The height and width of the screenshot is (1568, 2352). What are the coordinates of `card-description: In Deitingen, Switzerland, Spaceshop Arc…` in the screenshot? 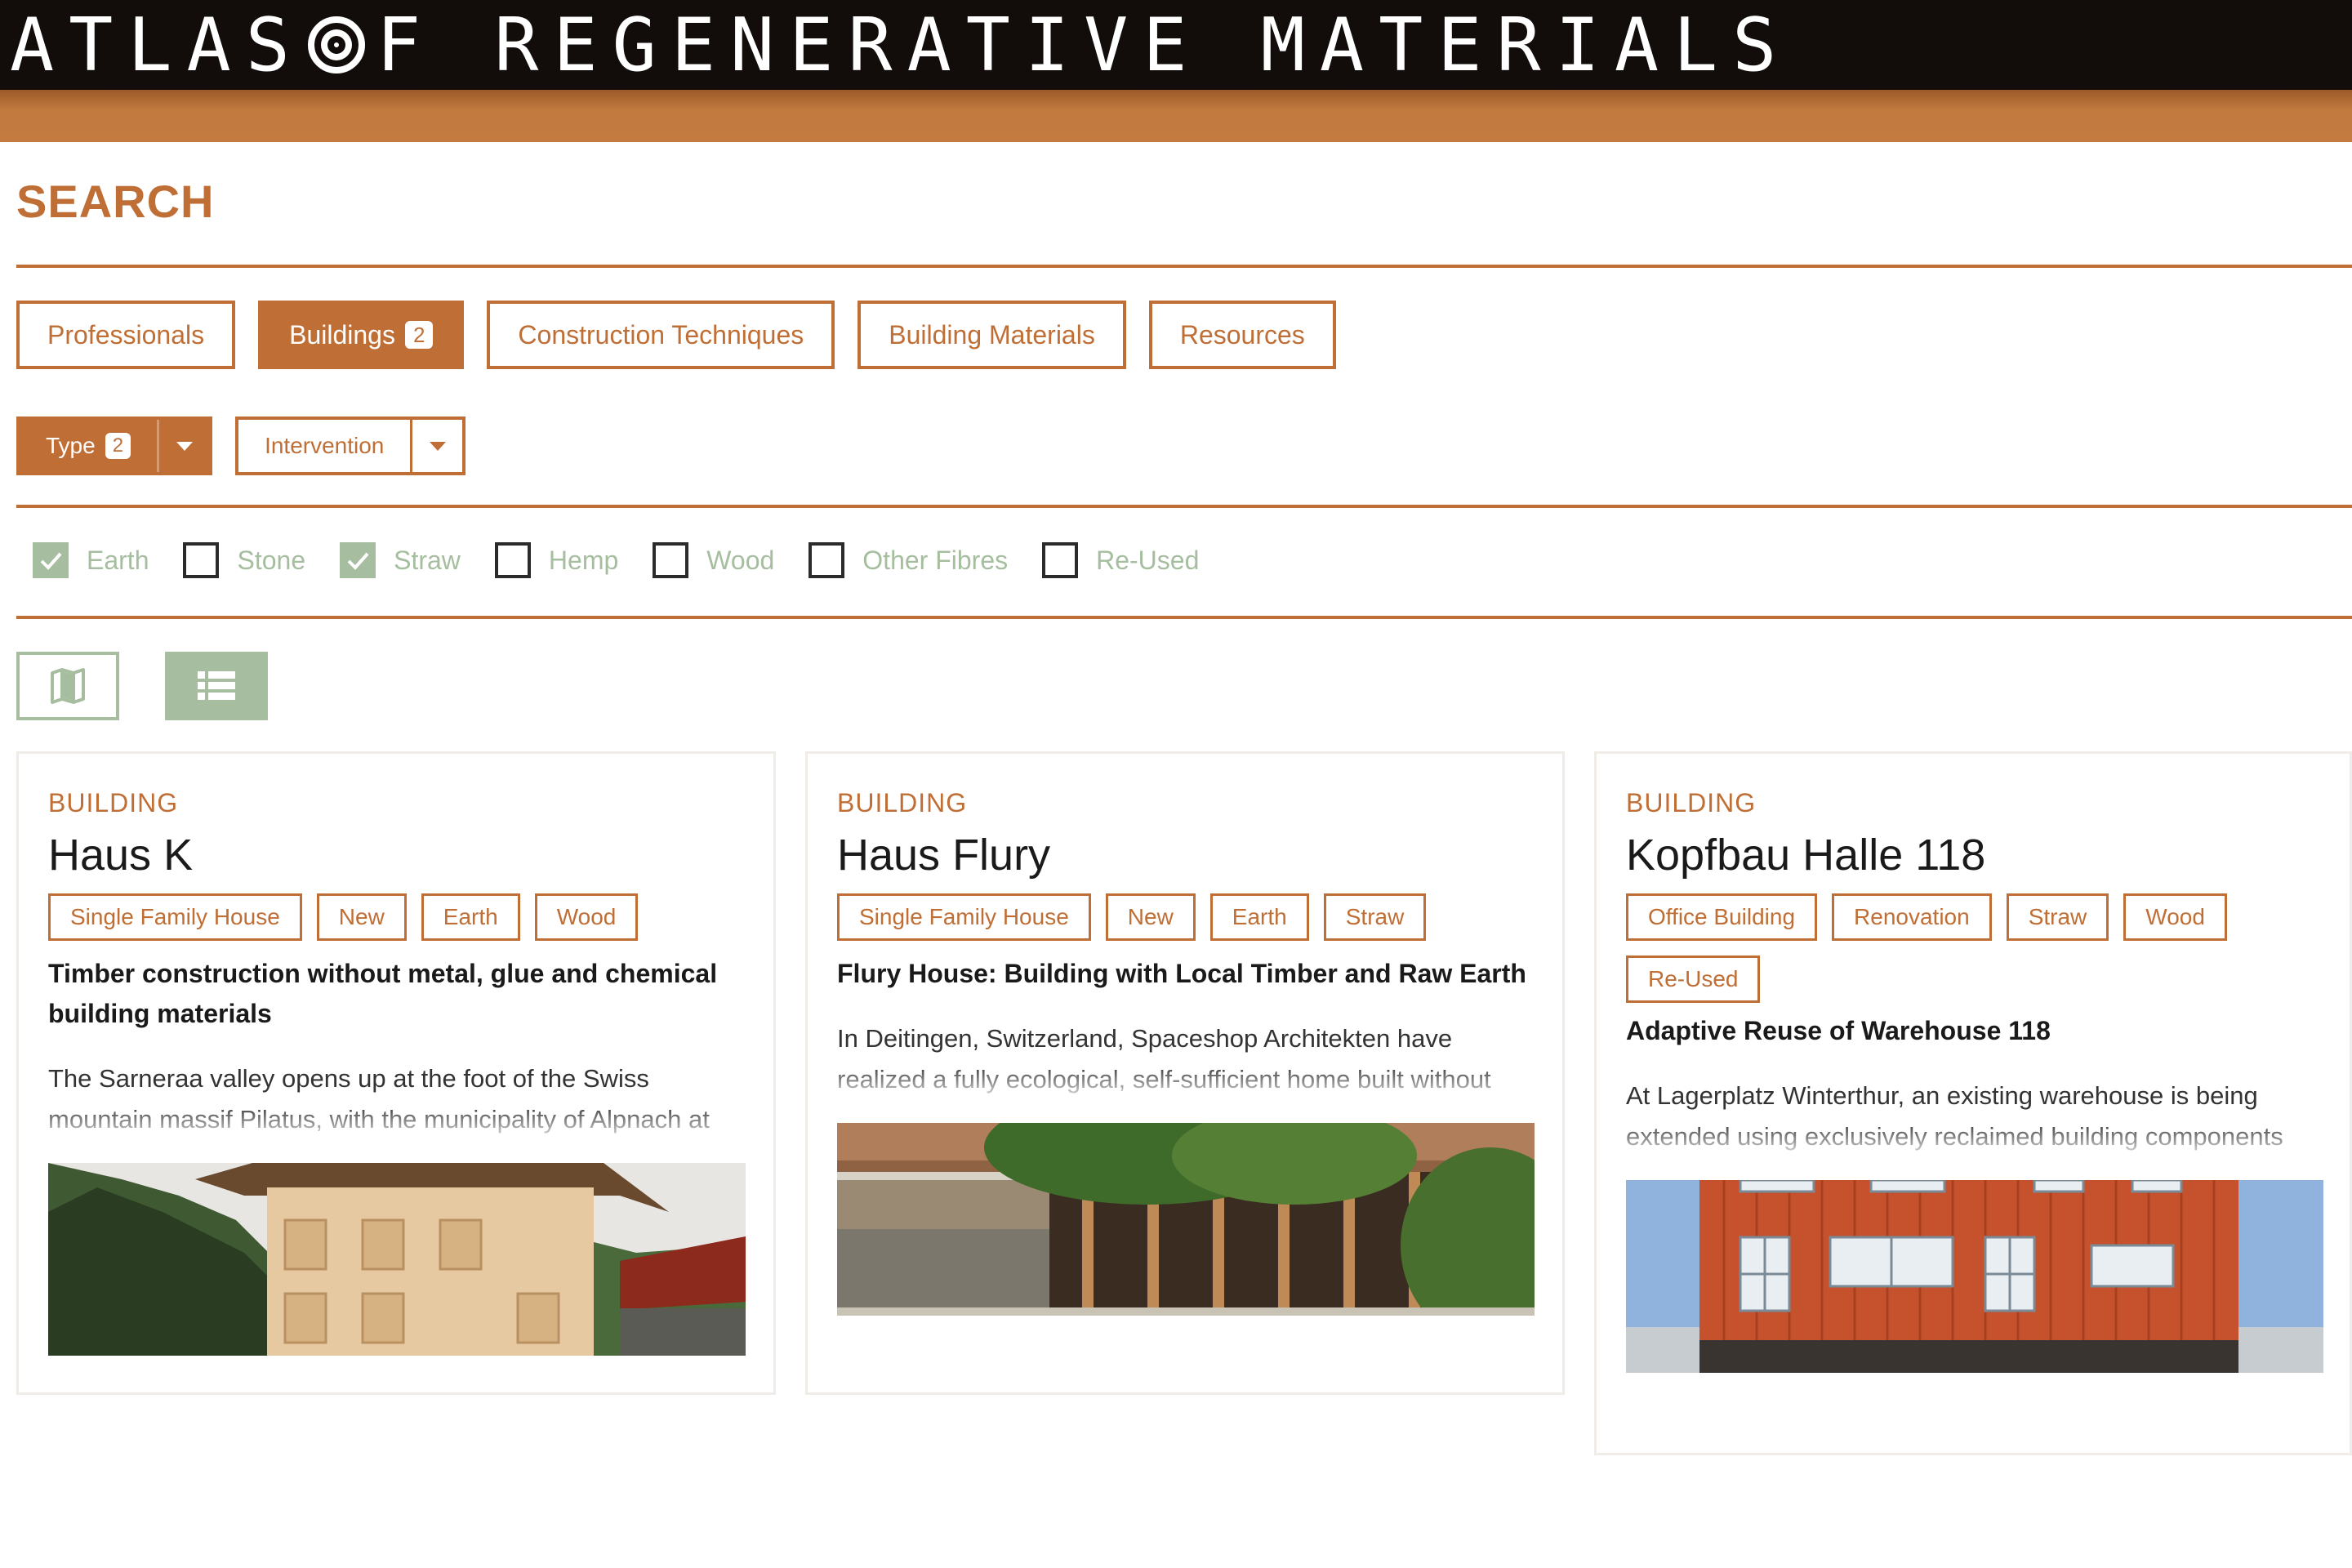 It's located at (1185, 1059).